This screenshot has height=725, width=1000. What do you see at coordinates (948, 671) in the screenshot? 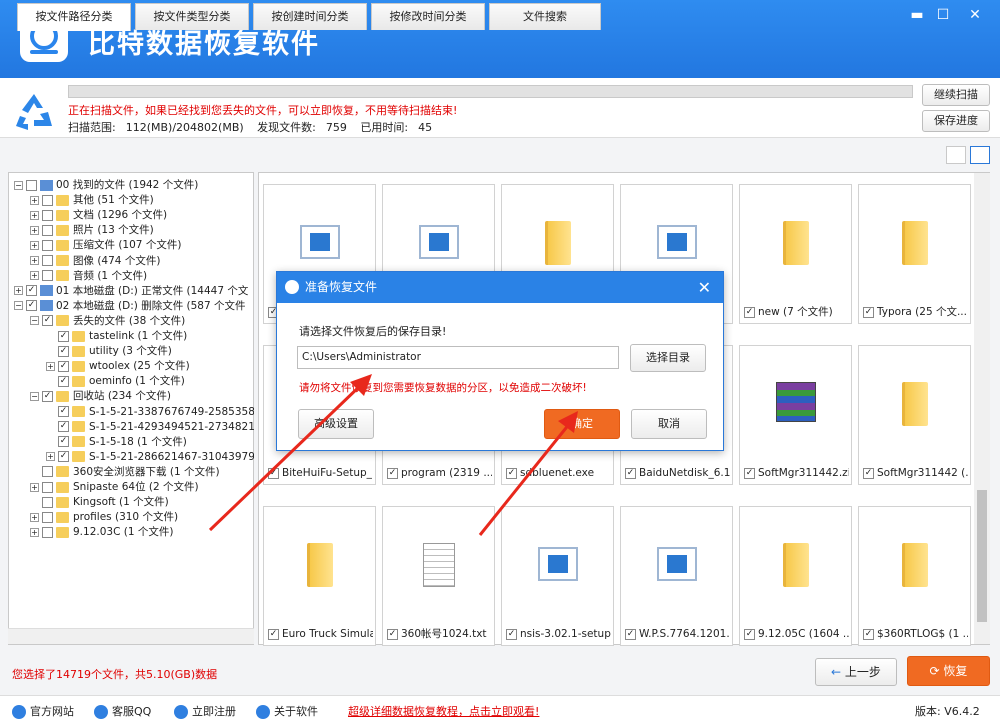
I see `recover-button: ⟳ 恢复` at bounding box center [948, 671].